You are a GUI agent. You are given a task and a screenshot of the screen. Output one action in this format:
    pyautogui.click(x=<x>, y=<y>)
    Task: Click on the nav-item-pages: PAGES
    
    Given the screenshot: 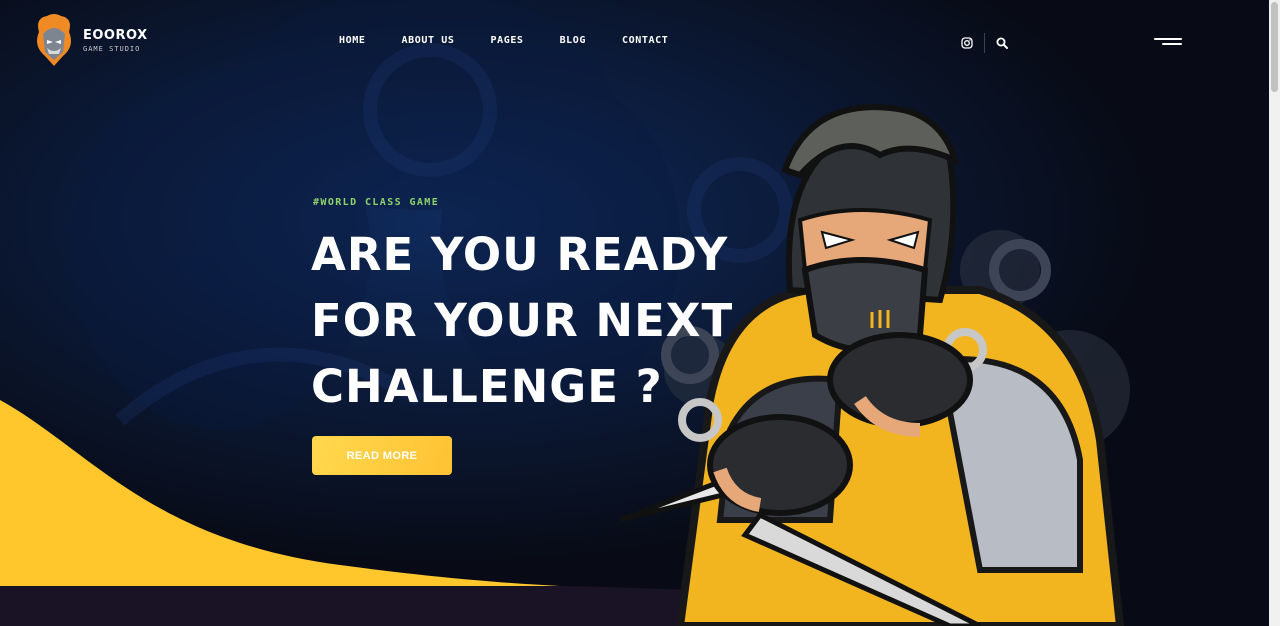 What is the action you would take?
    pyautogui.click(x=506, y=40)
    